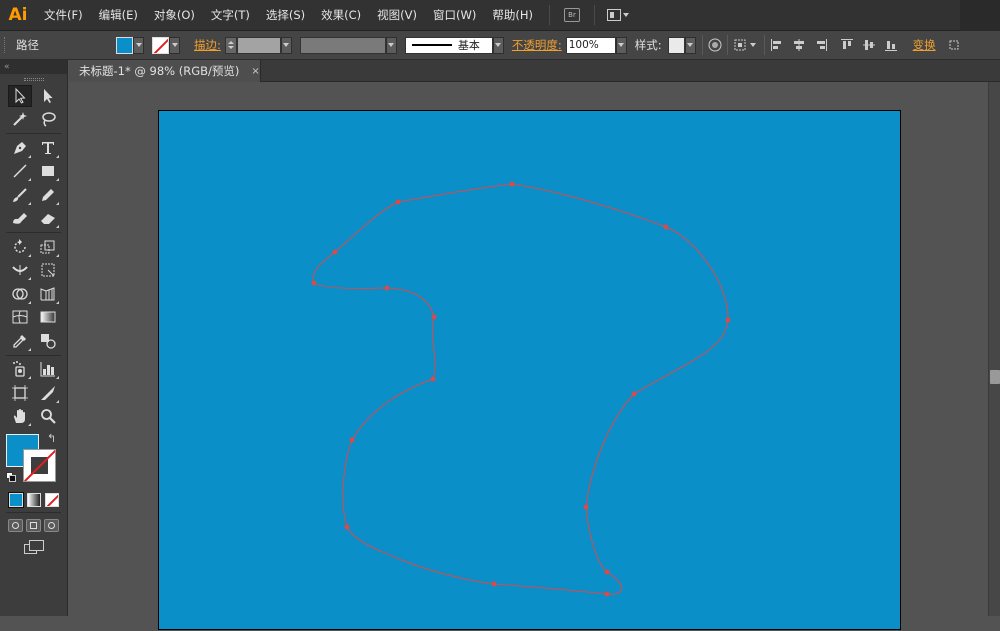 The height and width of the screenshot is (631, 1000). I want to click on collapse-panel-icon: «, so click(7, 67).